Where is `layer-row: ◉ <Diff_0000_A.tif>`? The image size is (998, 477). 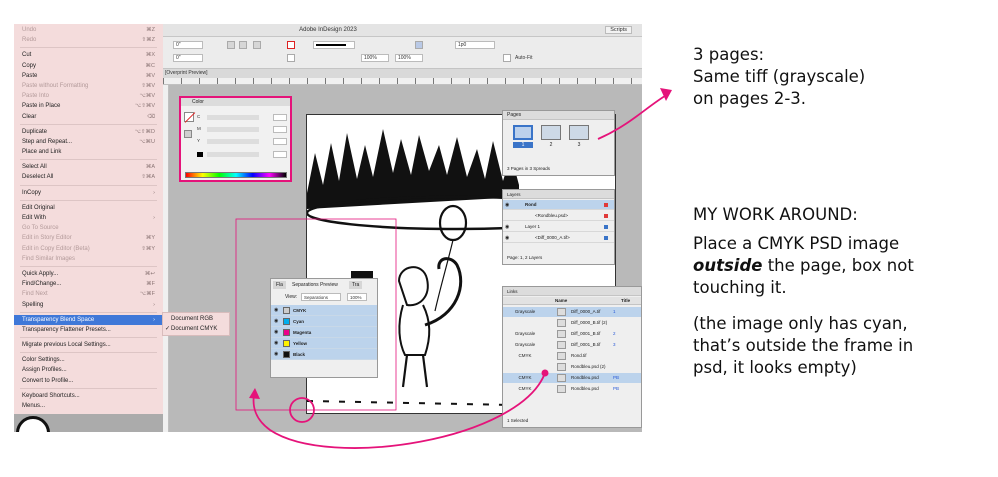 layer-row: ◉ <Diff_0000_A.tif> is located at coordinates (558, 238).